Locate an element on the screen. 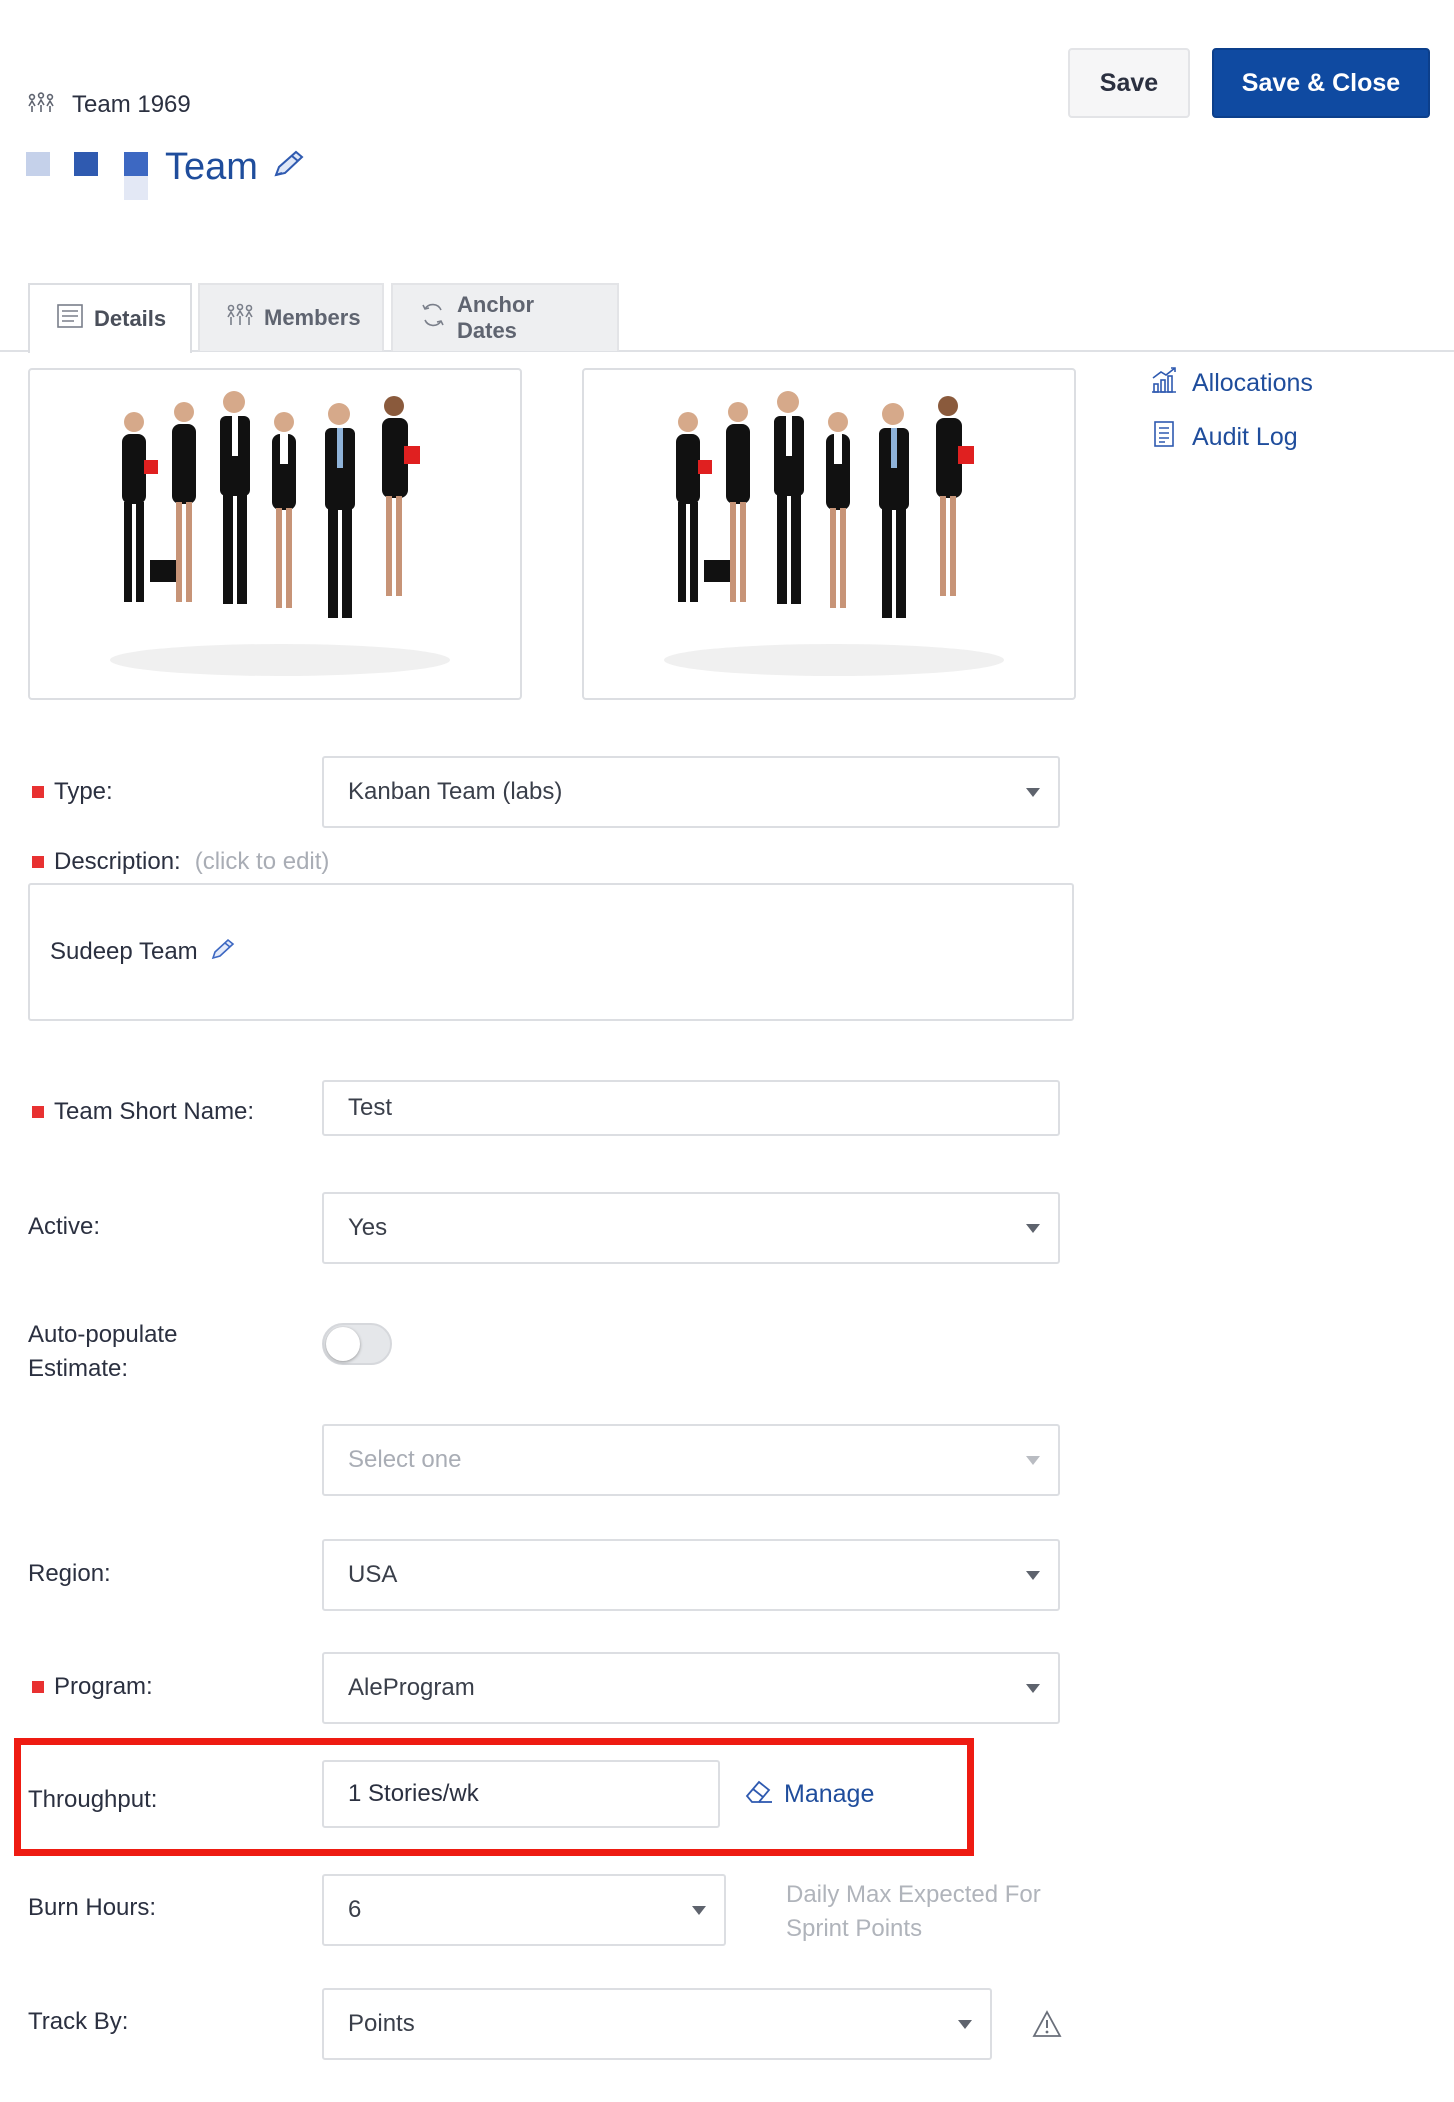 The image size is (1454, 2102). refresh-icon is located at coordinates (433, 318).